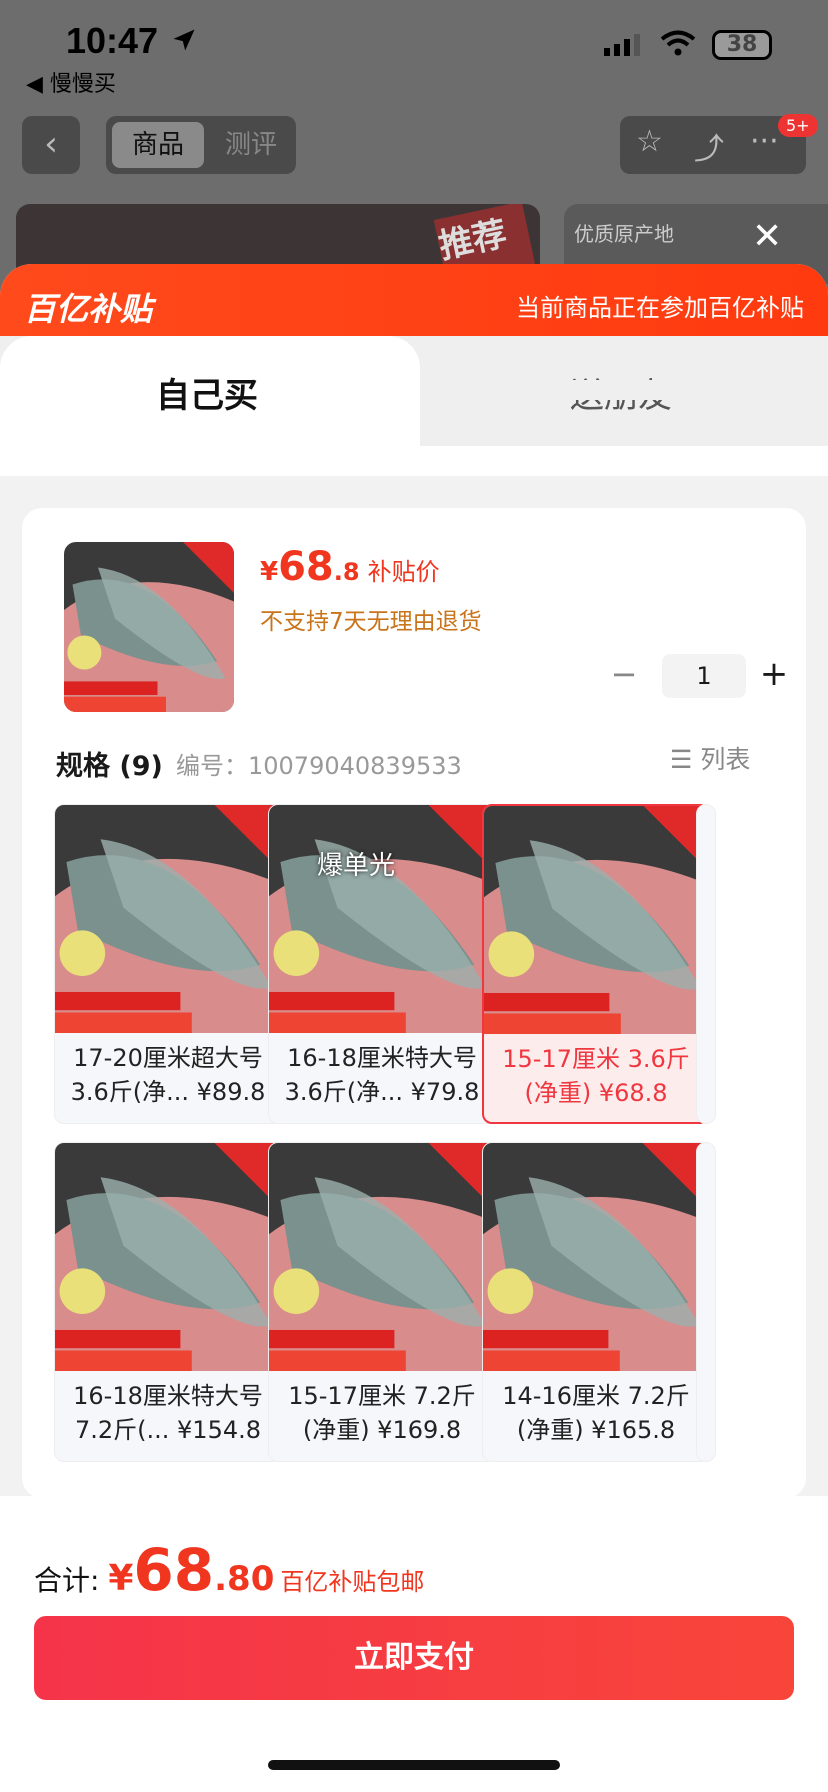 Image resolution: width=828 pixels, height=1792 pixels. Describe the element at coordinates (71, 1580) in the screenshot. I see `total-label: 合计:` at that location.